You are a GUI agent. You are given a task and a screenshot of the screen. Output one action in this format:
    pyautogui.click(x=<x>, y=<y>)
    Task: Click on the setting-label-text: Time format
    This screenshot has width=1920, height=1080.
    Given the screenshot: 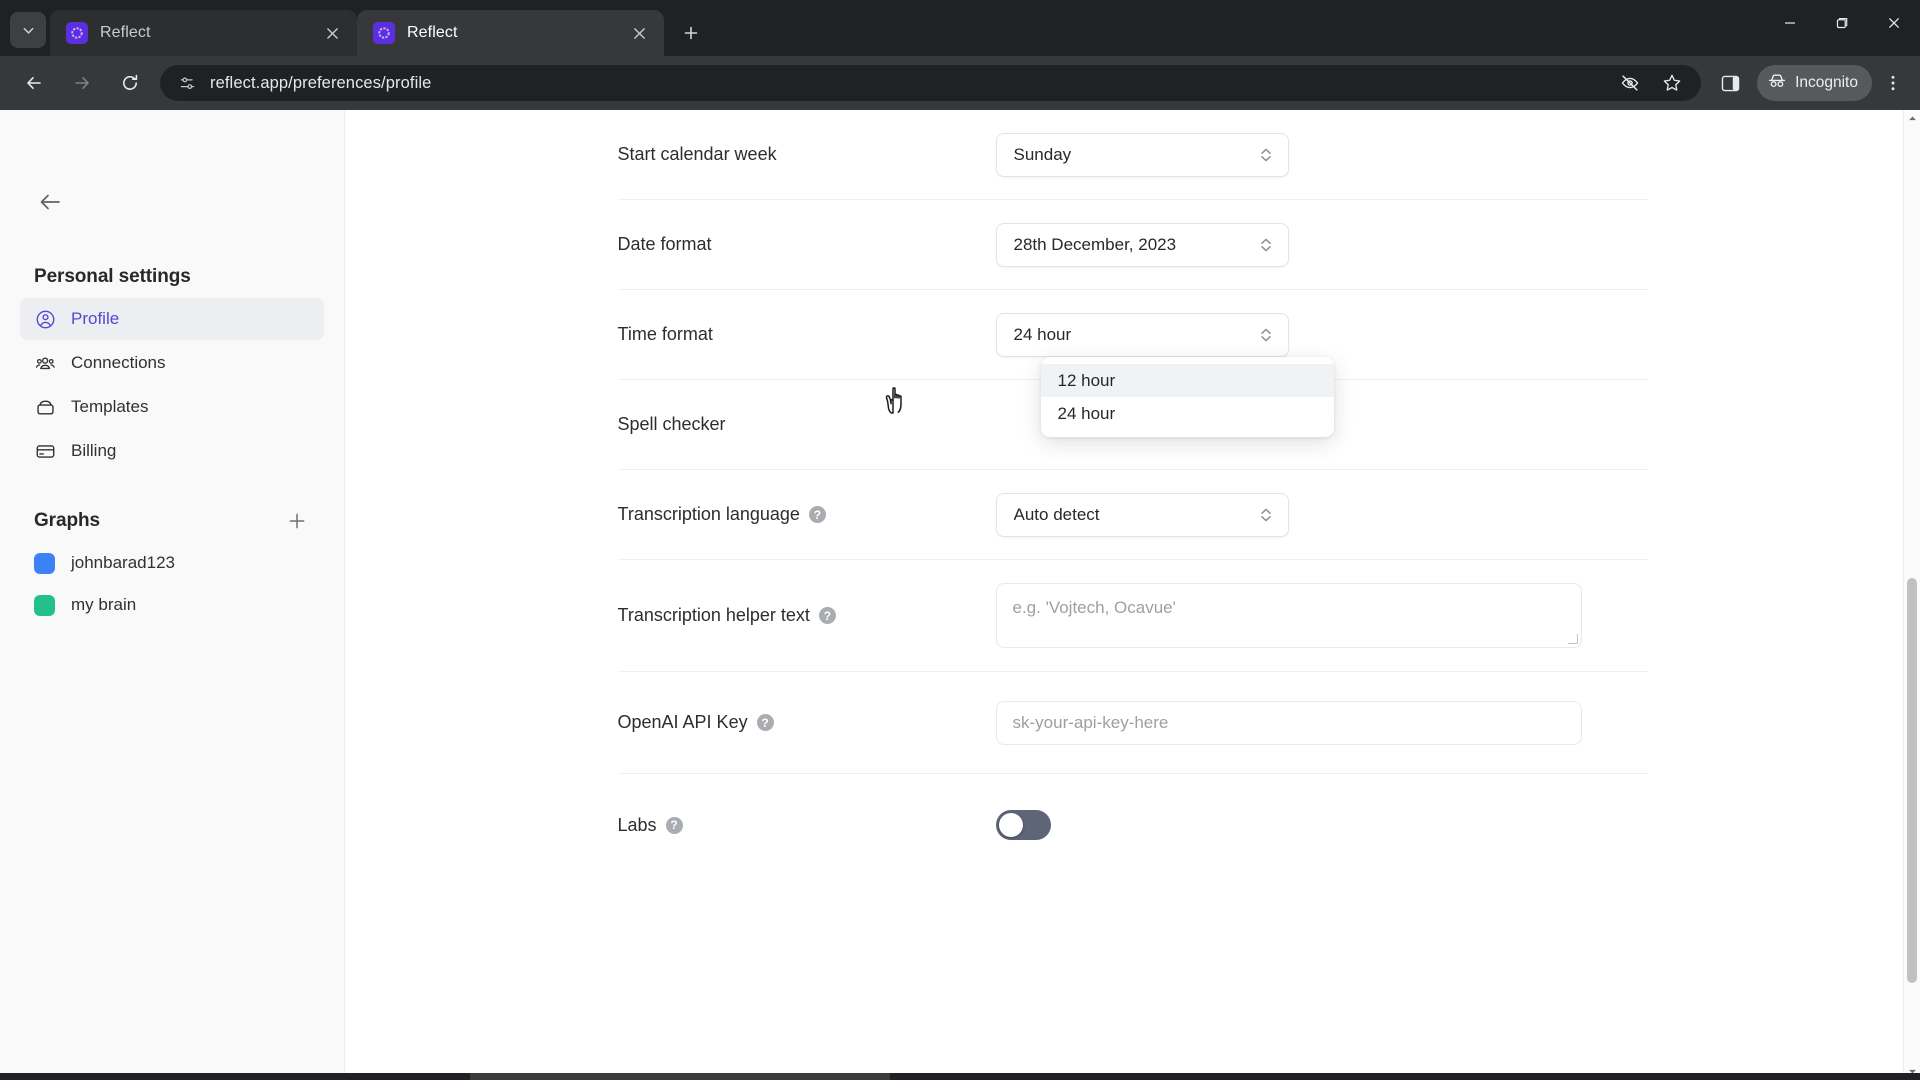 What is the action you would take?
    pyautogui.click(x=665, y=334)
    